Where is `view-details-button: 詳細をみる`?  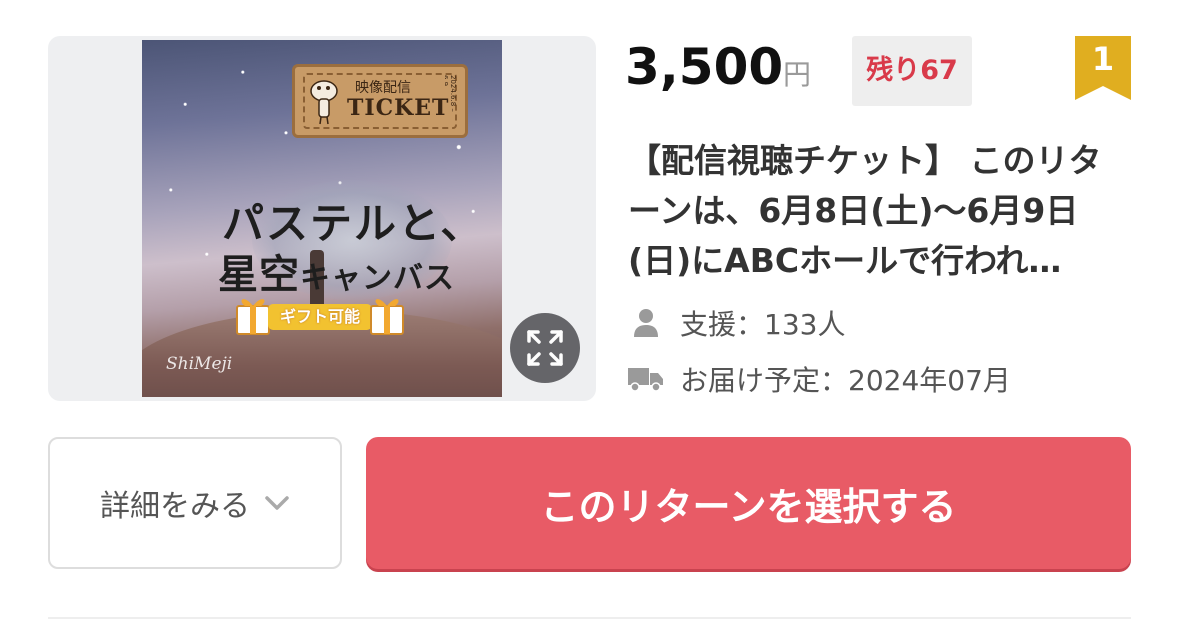 view-details-button: 詳細をみる is located at coordinates (195, 503).